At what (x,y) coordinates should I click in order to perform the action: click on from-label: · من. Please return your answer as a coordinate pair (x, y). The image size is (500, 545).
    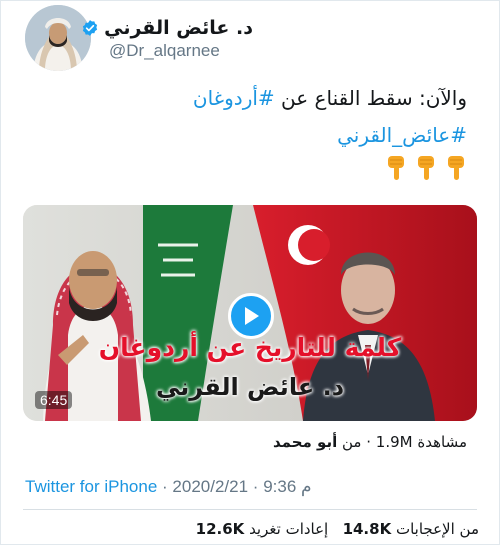
    Looking at the image, I should click on (357, 442).